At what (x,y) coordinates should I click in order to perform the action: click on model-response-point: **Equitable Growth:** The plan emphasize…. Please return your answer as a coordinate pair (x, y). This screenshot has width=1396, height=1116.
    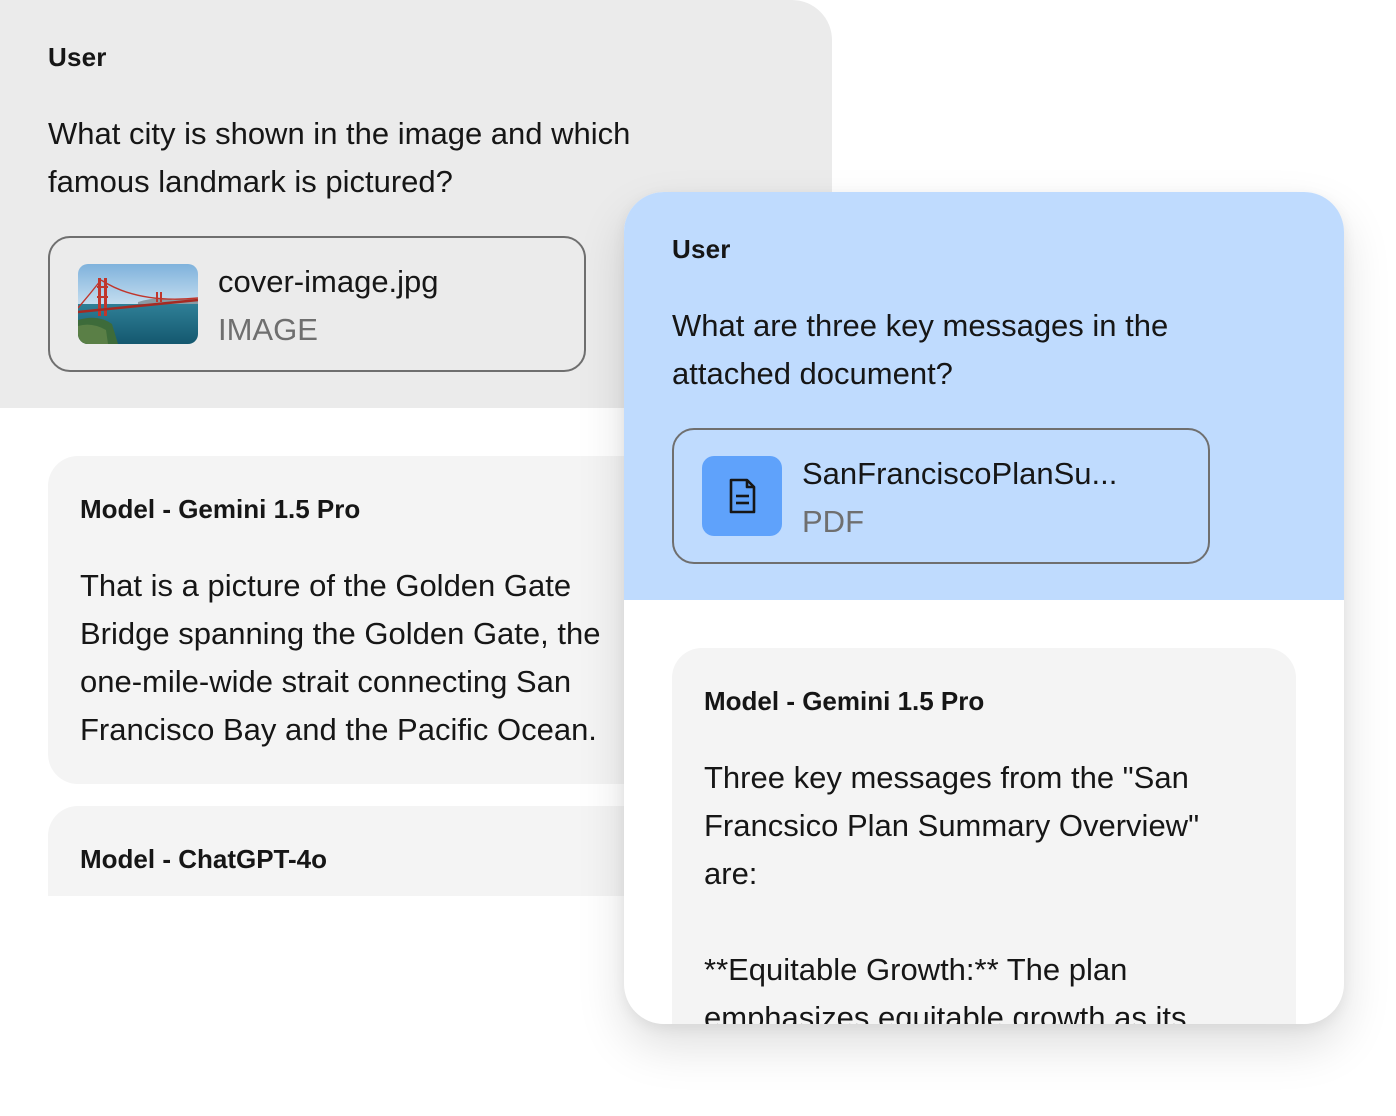
    Looking at the image, I should click on (945, 988).